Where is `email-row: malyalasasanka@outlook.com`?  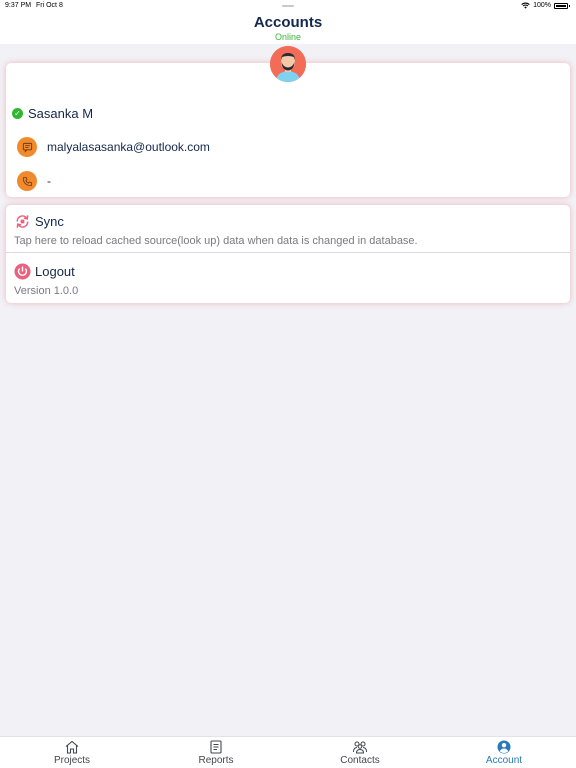
email-row: malyalasasanka@outlook.com is located at coordinates (113, 147).